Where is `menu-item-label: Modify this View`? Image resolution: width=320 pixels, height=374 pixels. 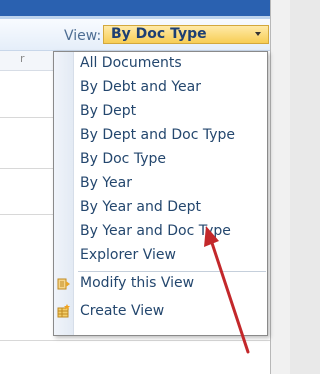 menu-item-label: Modify this View is located at coordinates (137, 283).